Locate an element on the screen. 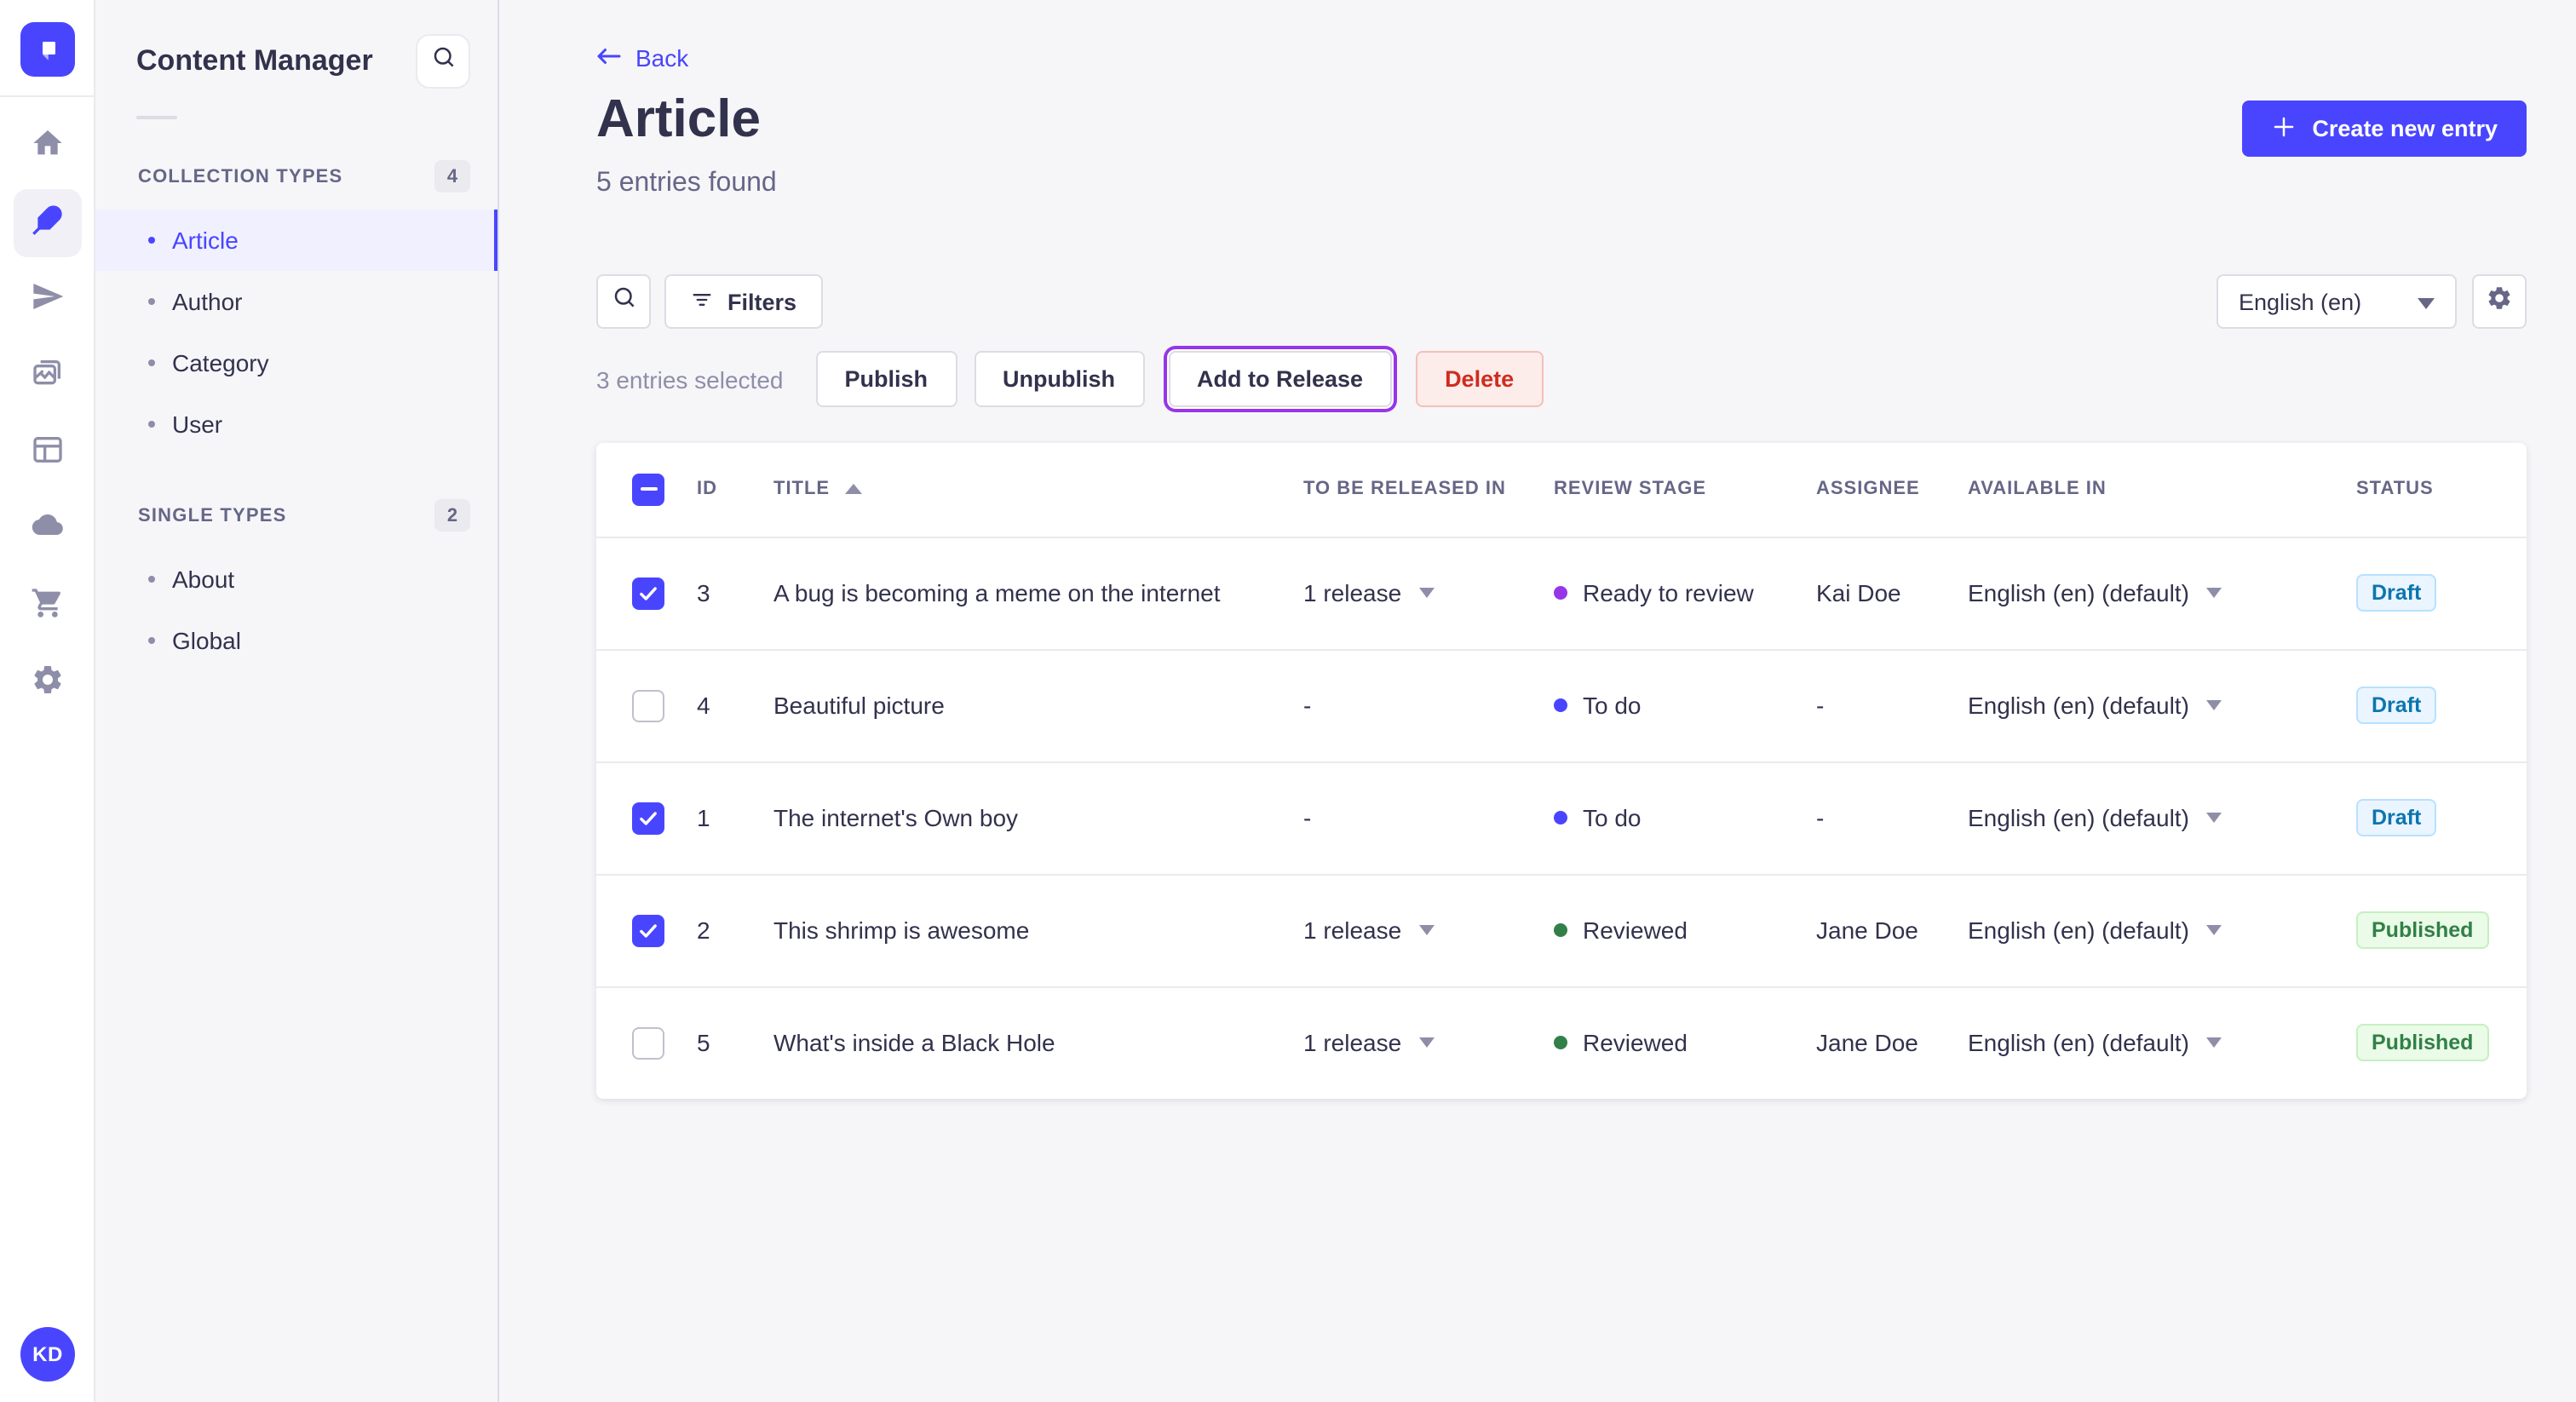 This screenshot has width=2576, height=1402. select-all-checkbox is located at coordinates (648, 489).